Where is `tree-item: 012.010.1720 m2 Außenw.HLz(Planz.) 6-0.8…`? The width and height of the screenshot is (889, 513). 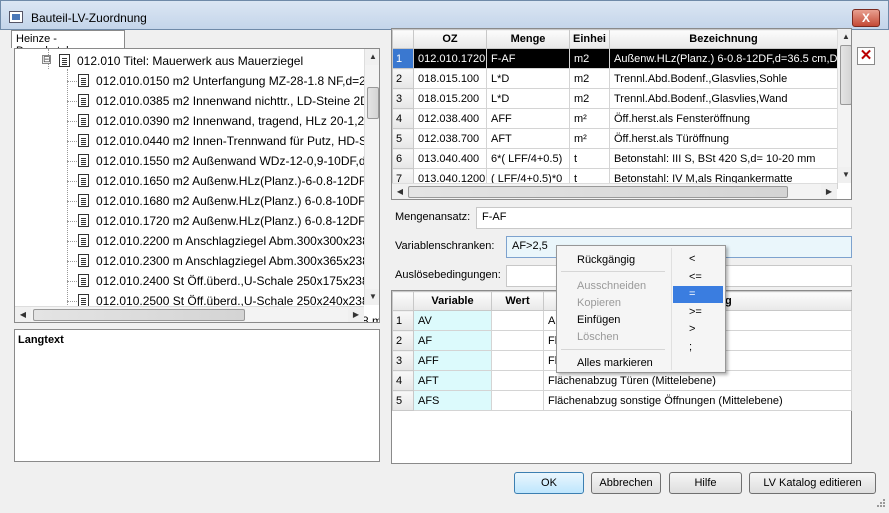 tree-item: 012.010.1720 m2 Außenw.HLz(Planz.) 6-0.8… is located at coordinates (226, 221).